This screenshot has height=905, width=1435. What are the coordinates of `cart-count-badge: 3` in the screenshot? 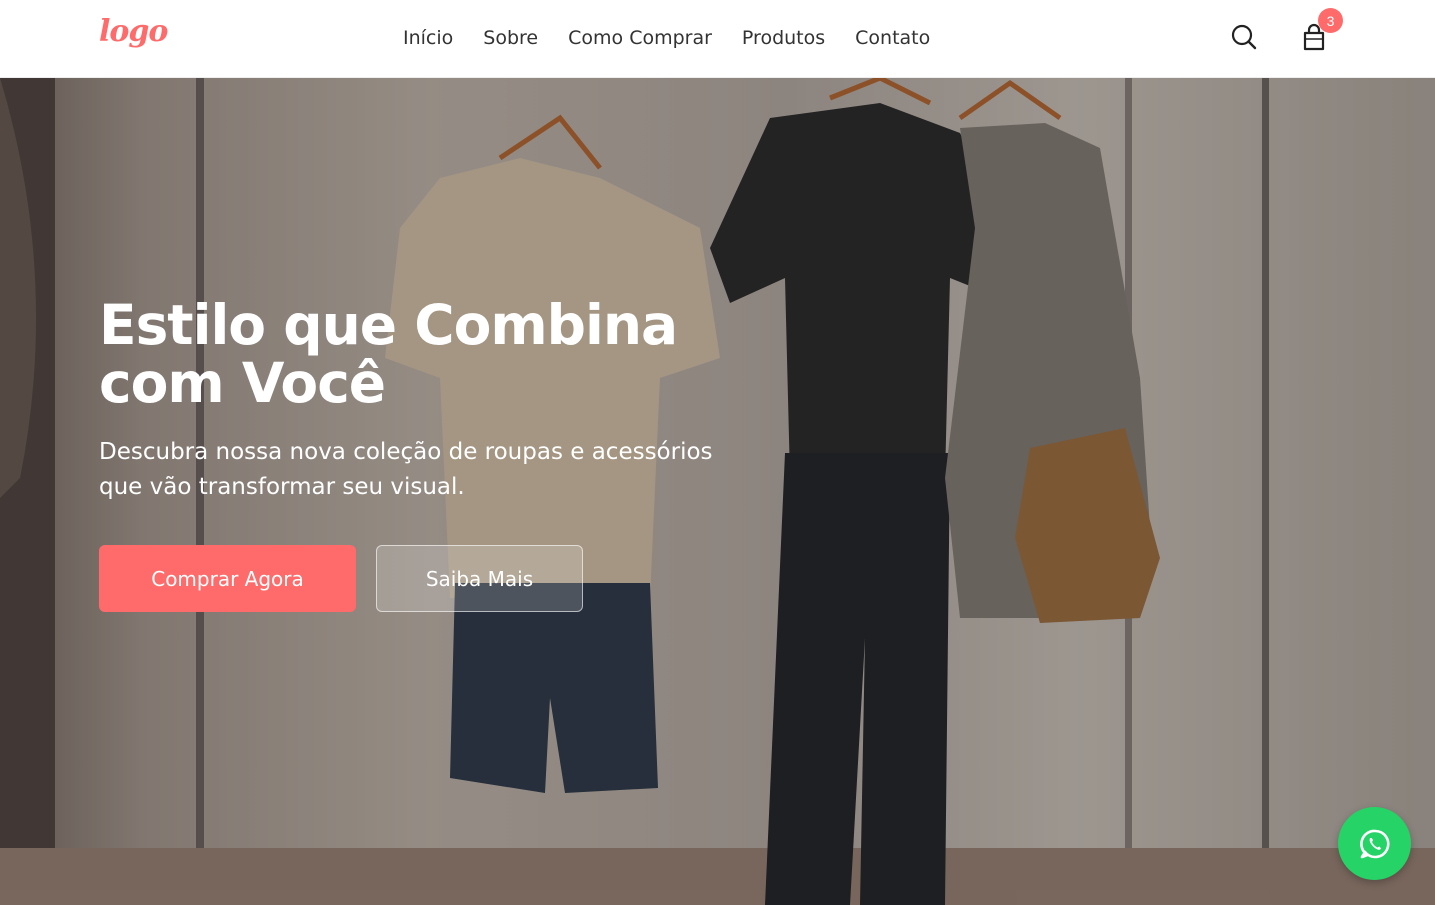 It's located at (1330, 20).